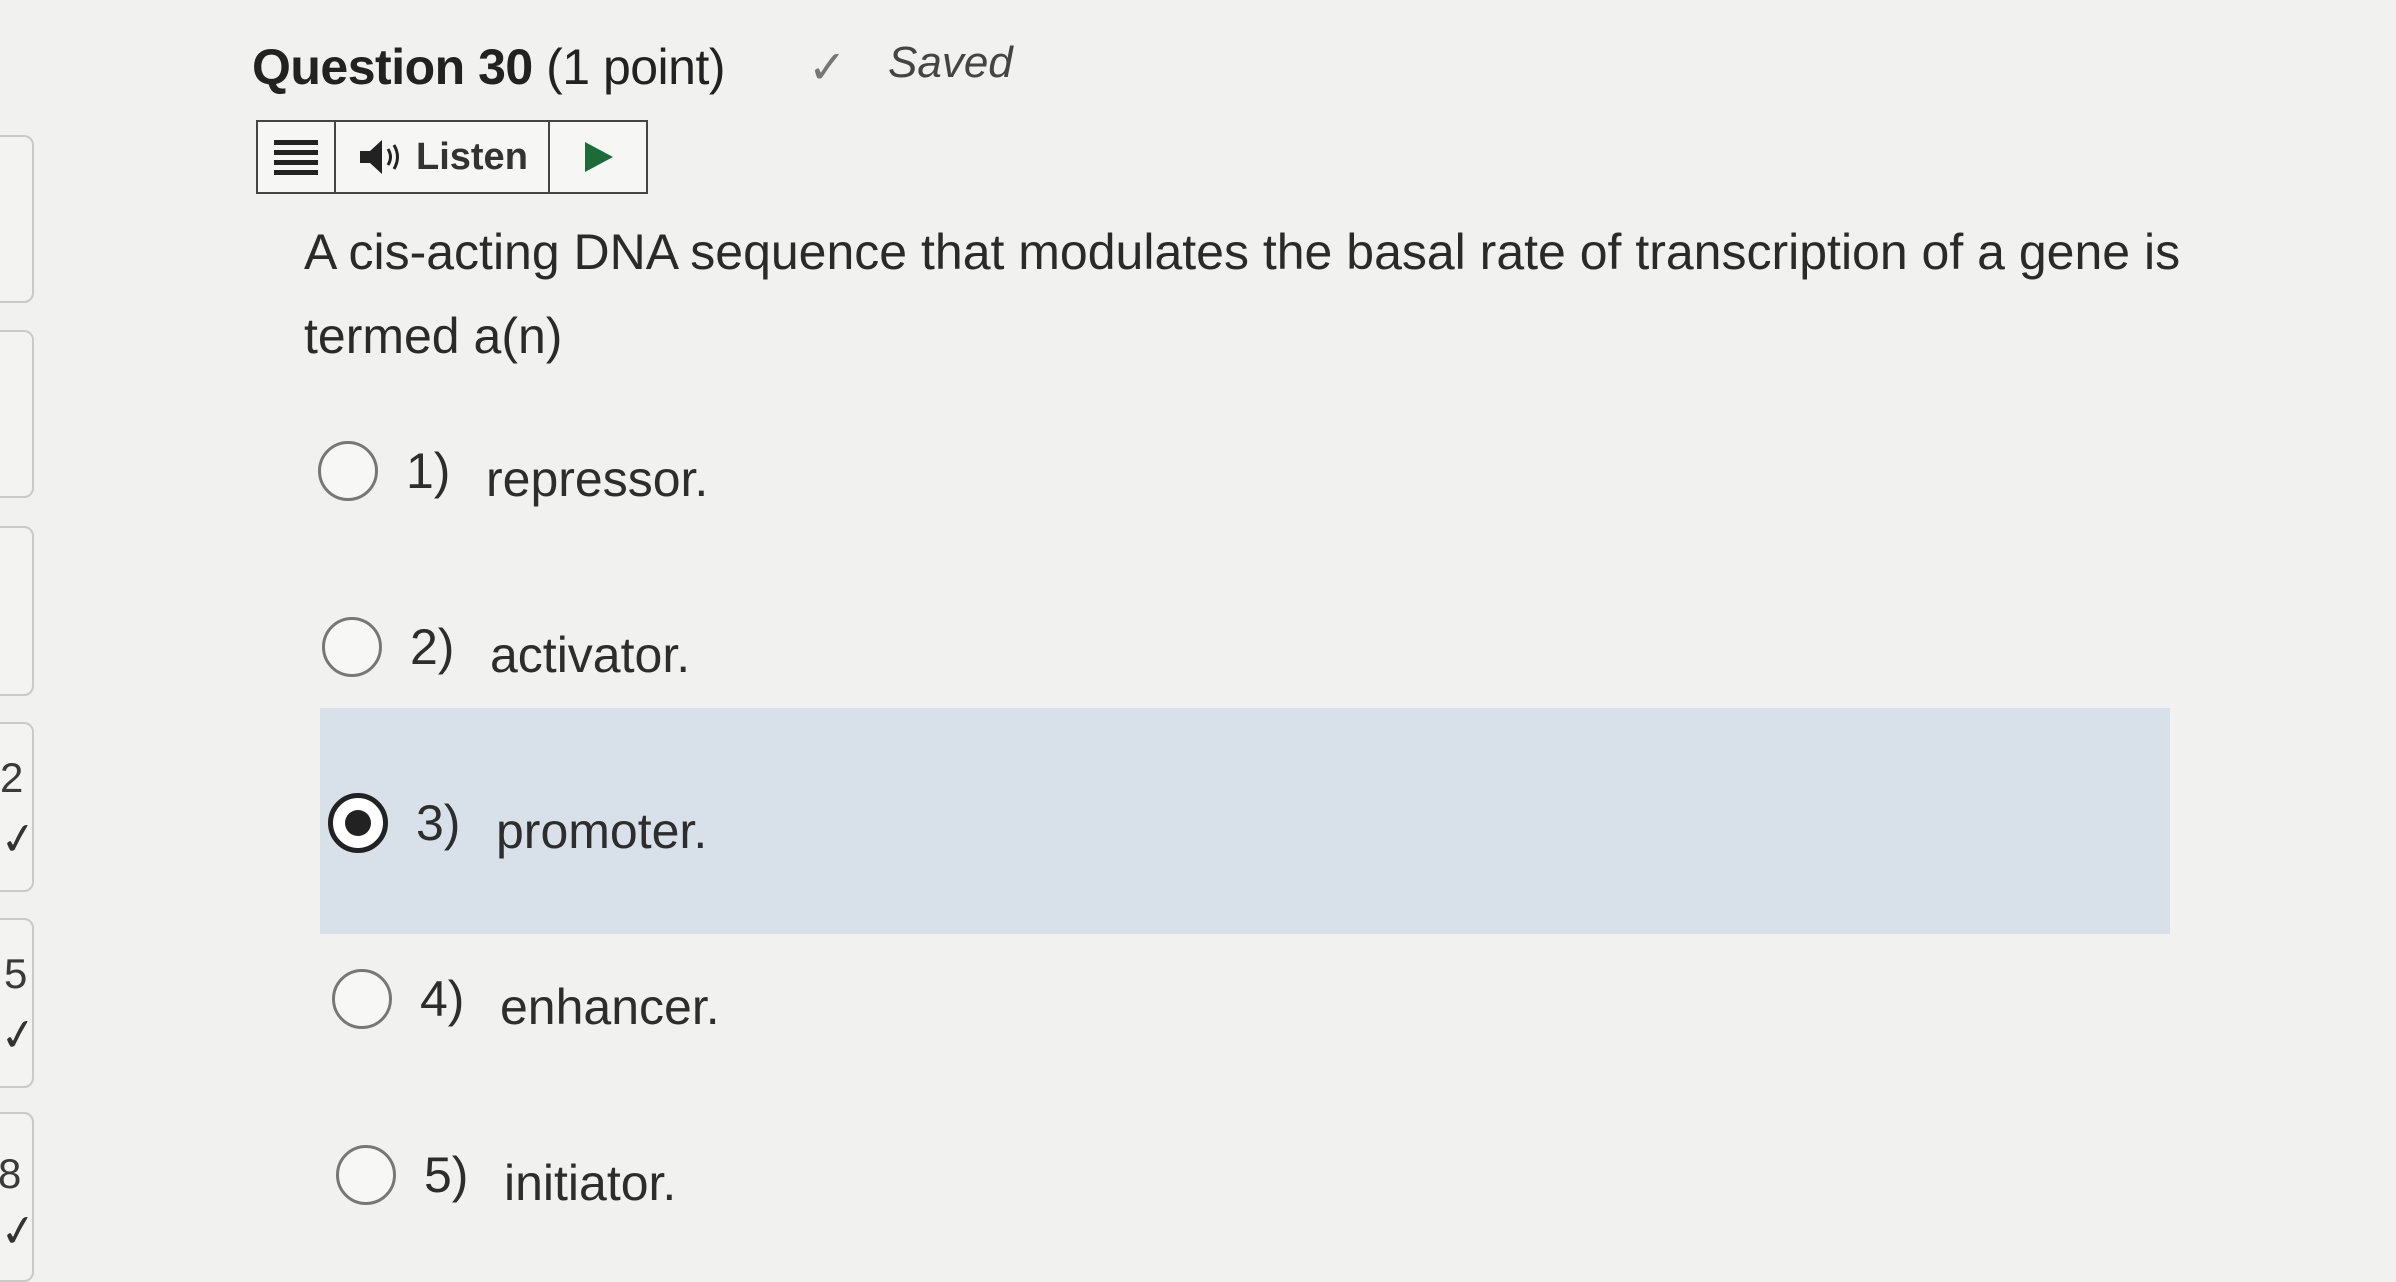 This screenshot has width=2396, height=1282. Describe the element at coordinates (602, 831) in the screenshot. I see `option-label: promoter.` at that location.